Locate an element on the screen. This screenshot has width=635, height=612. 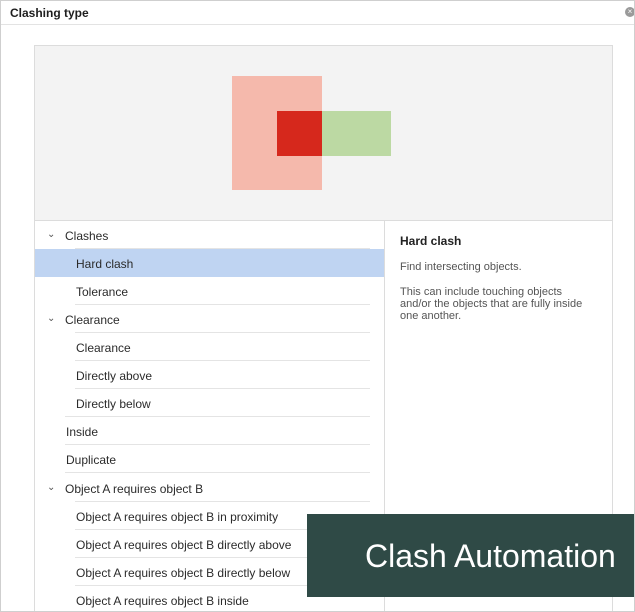
tree-item-label: Directly above is located at coordinates (114, 376).